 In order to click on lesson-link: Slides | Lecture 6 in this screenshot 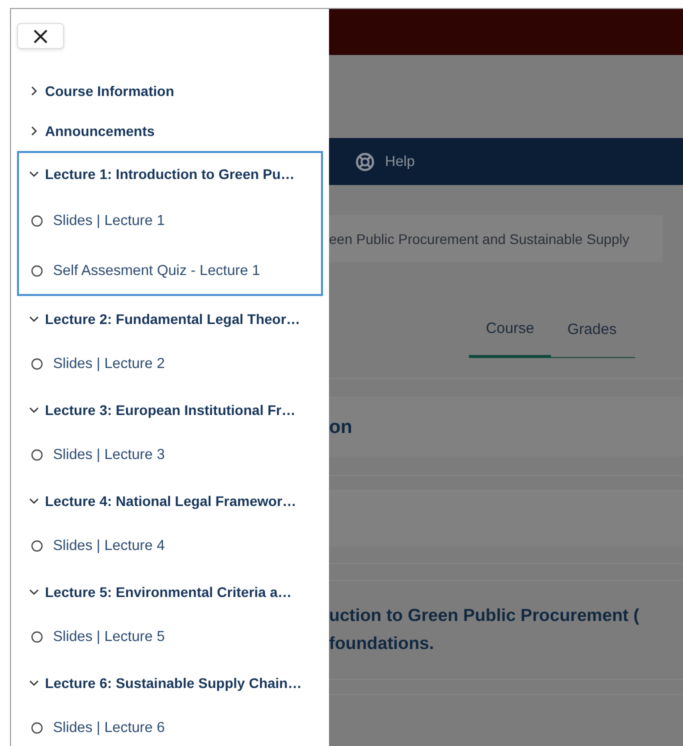, I will do `click(170, 725)`.